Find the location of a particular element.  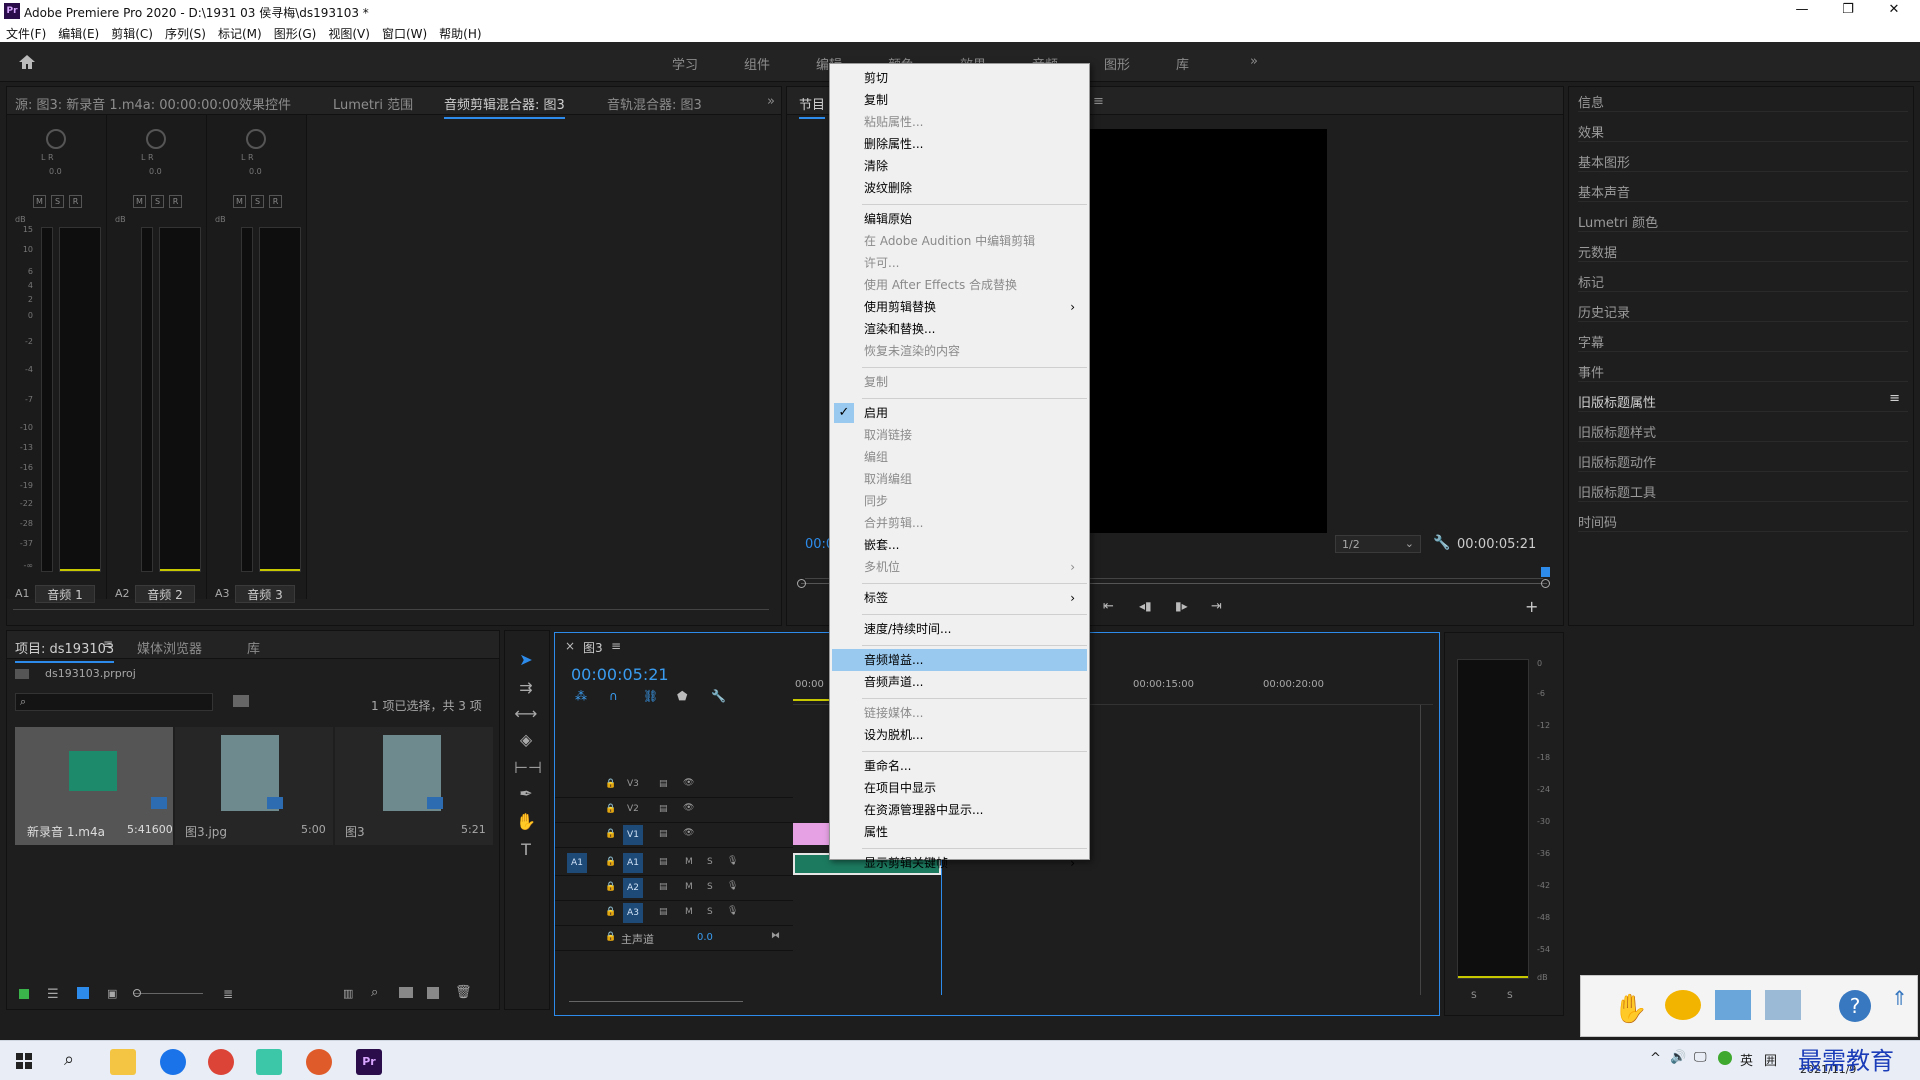

panel-overflow-icon: » is located at coordinates (771, 101).